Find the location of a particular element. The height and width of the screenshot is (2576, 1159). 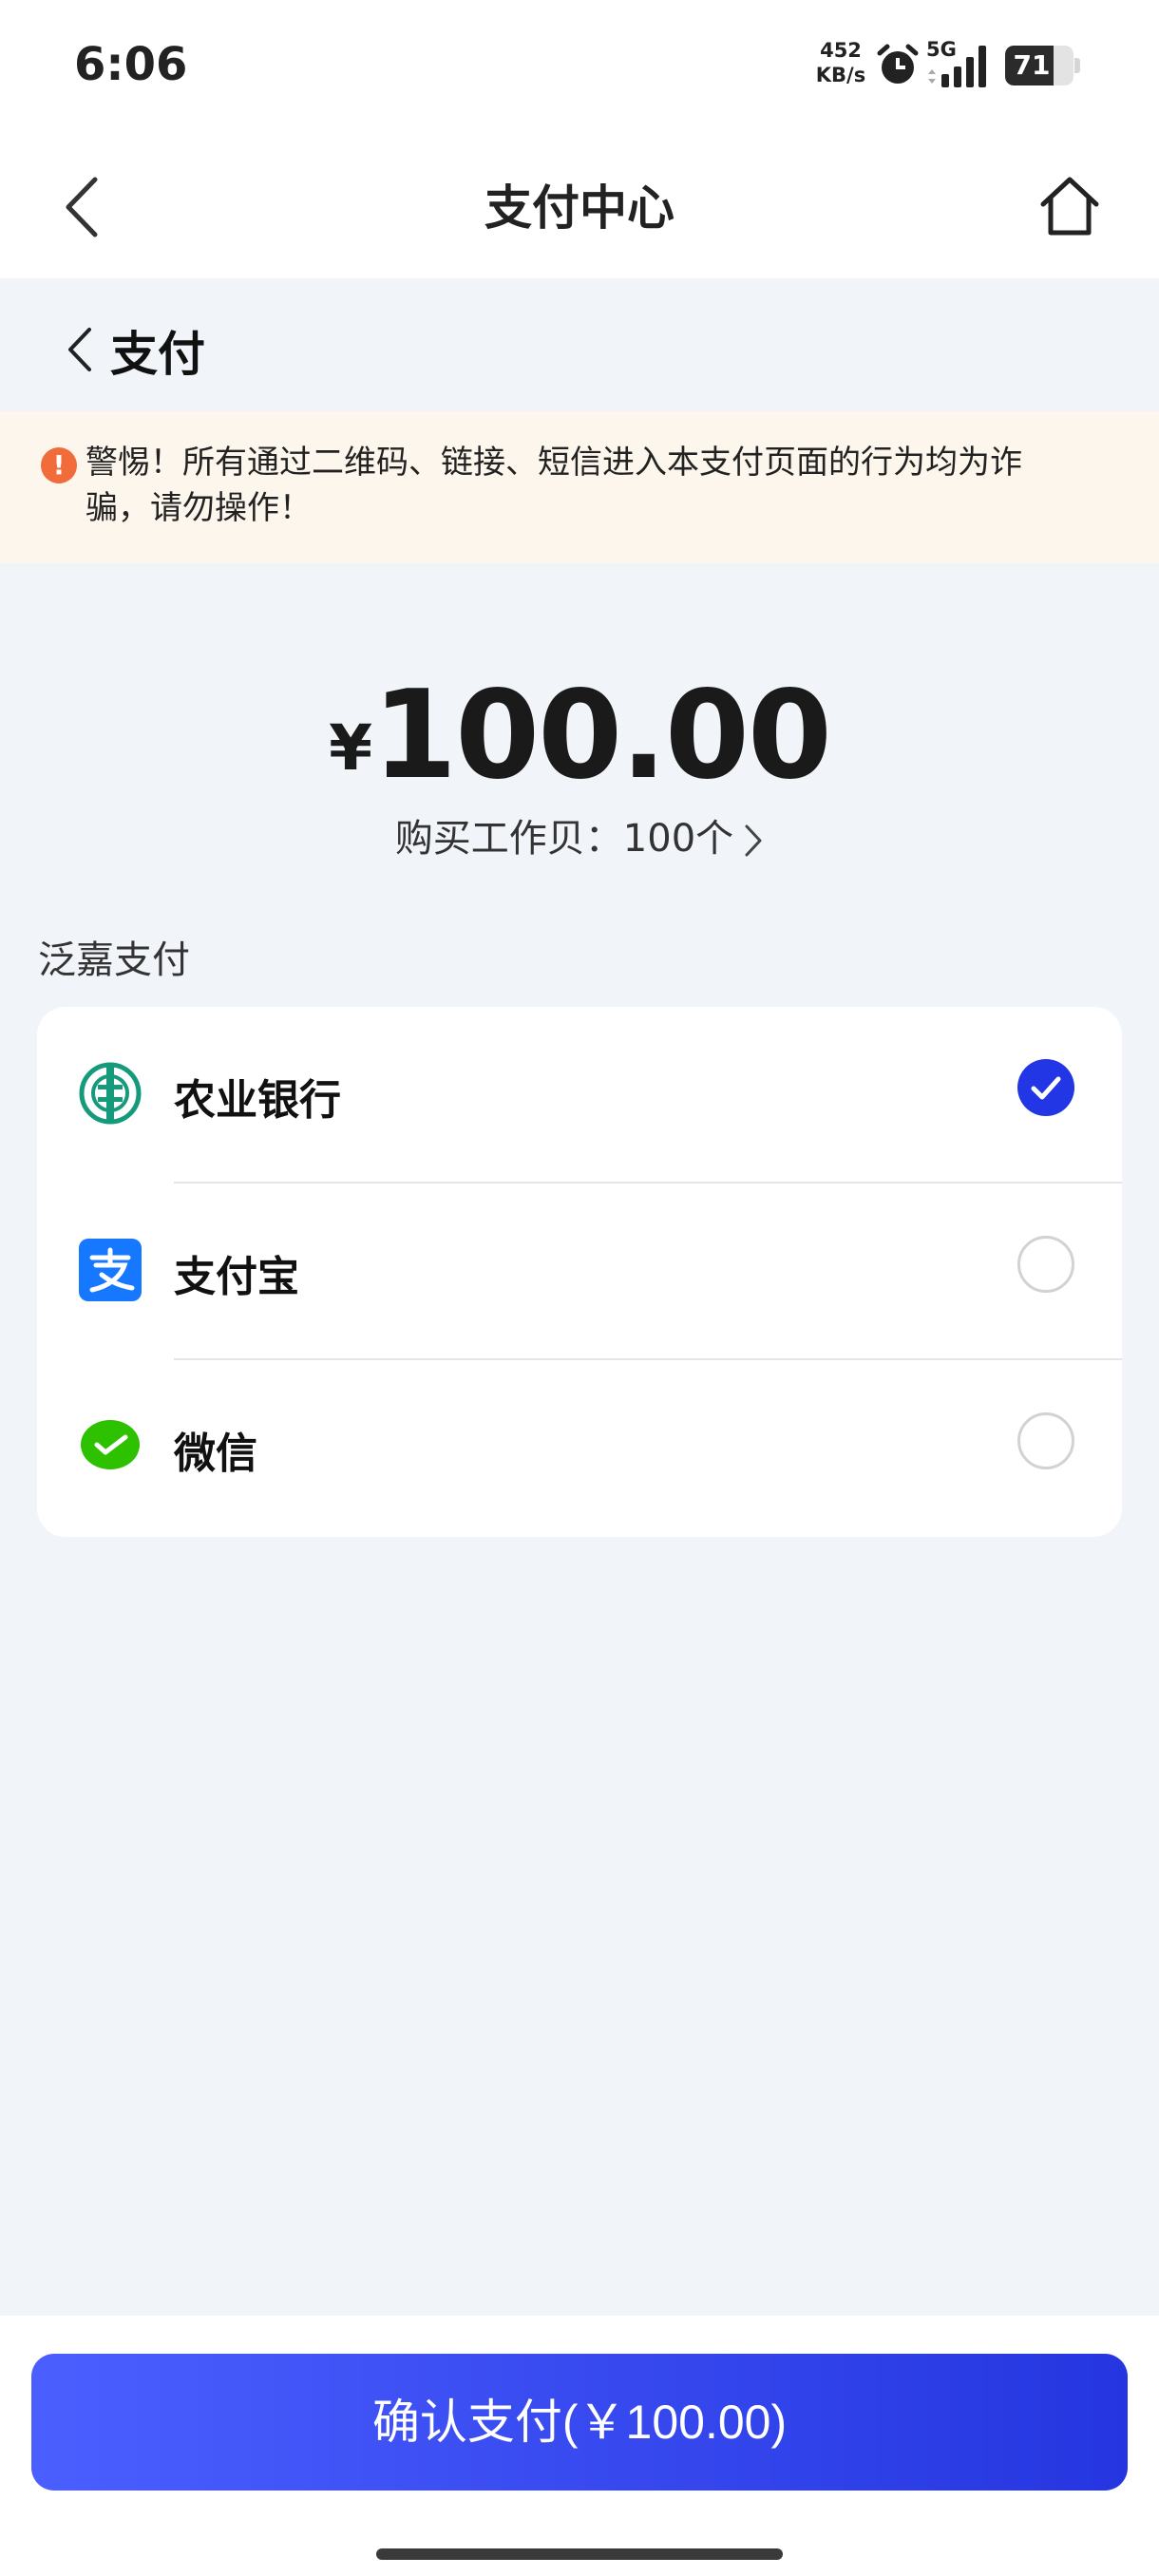

home-indicator is located at coordinates (579, 2554).